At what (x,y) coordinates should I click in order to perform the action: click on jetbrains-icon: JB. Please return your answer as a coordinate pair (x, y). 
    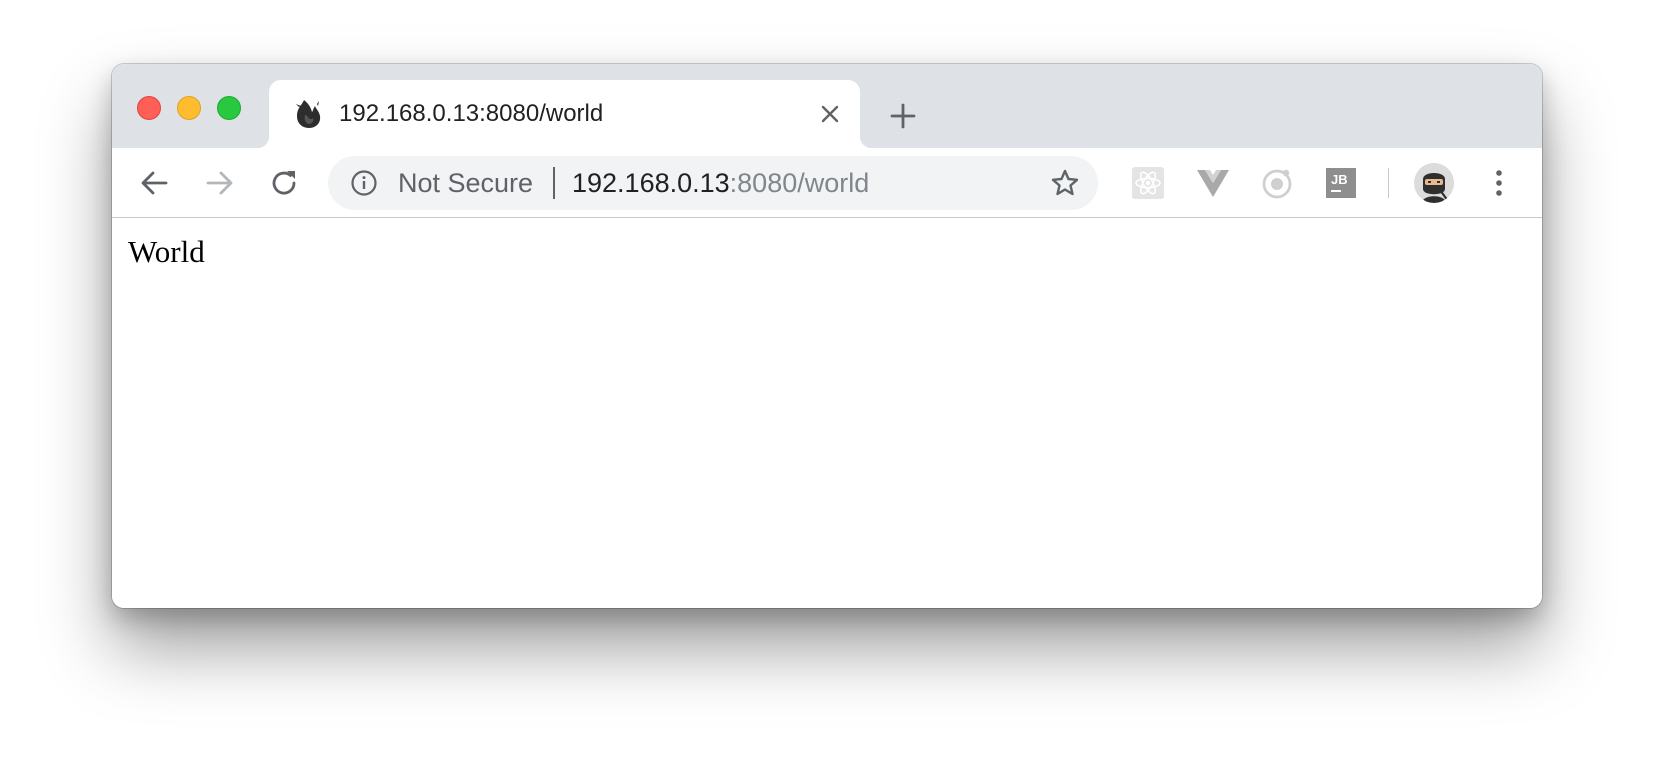
    Looking at the image, I should click on (1341, 183).